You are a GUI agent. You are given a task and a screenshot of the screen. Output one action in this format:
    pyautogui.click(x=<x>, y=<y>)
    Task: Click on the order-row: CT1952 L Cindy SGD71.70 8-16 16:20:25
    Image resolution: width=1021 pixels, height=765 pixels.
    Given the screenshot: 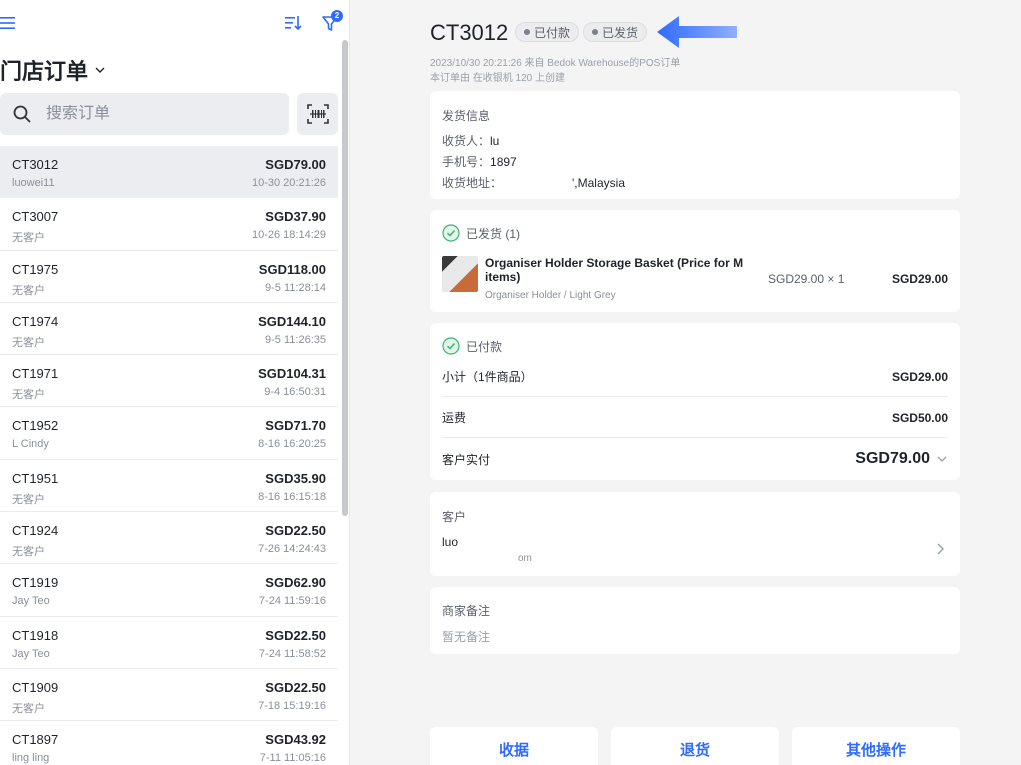 What is the action you would take?
    pyautogui.click(x=169, y=433)
    